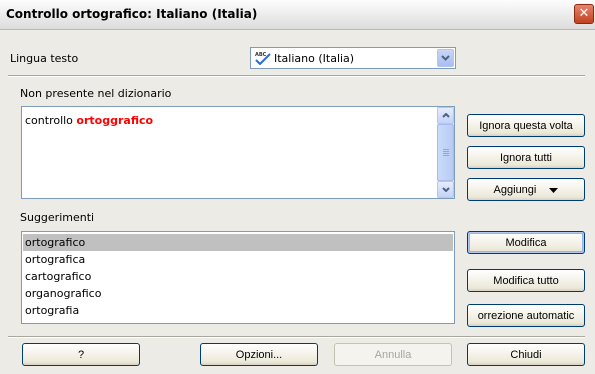  What do you see at coordinates (96, 93) in the screenshot?
I see `not-in-dictionary-label: Non presente nel dizionario` at bounding box center [96, 93].